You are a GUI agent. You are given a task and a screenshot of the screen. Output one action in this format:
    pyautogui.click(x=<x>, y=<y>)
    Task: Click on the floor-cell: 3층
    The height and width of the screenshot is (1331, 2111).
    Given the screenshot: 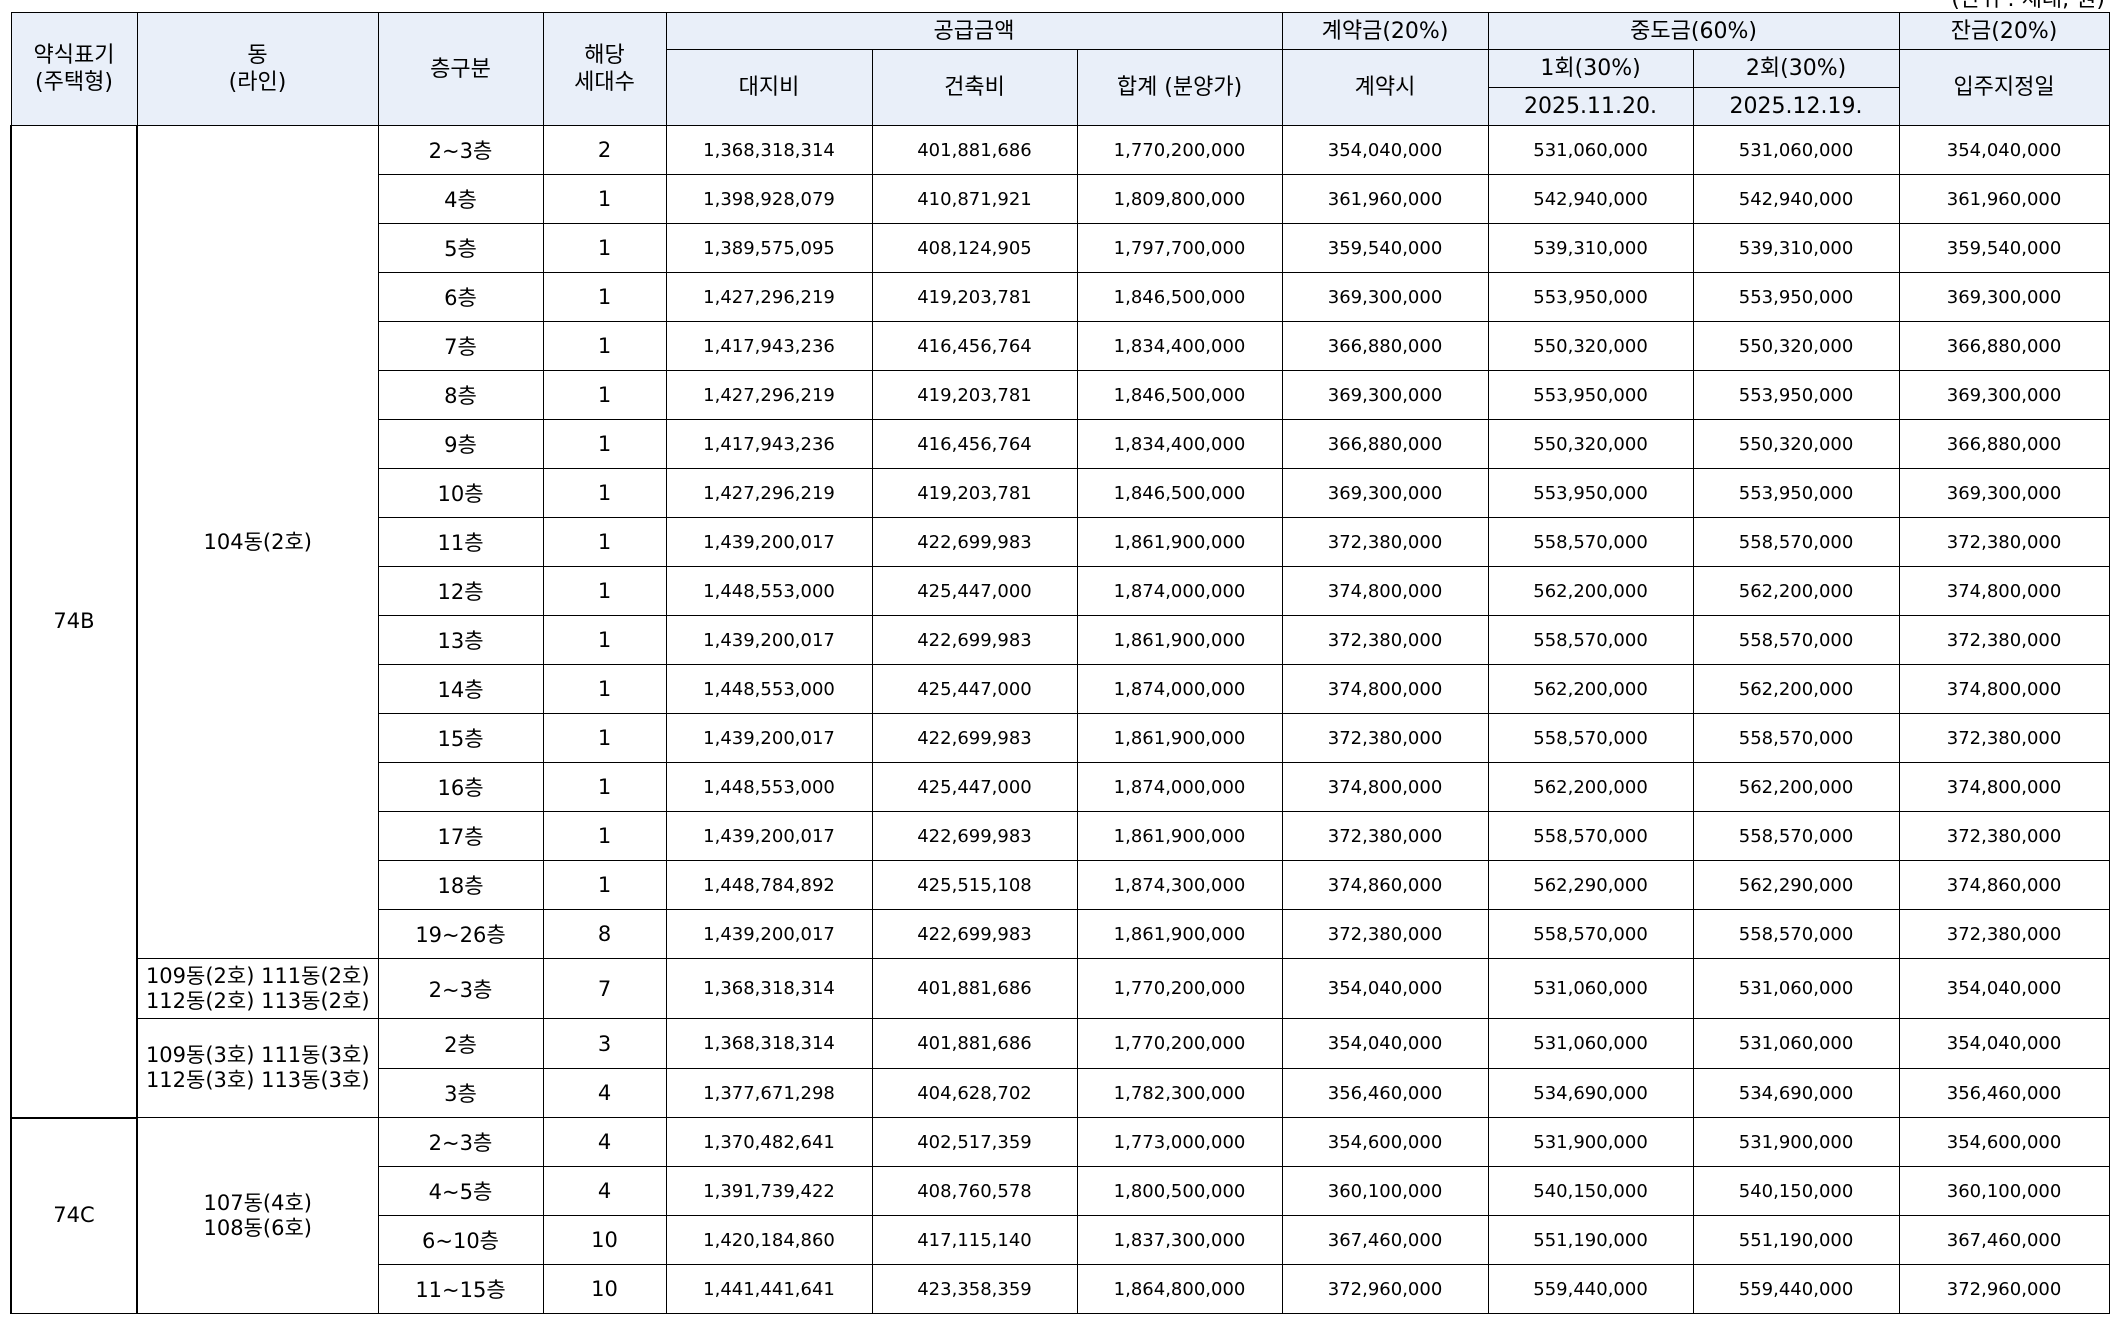 What is the action you would take?
    pyautogui.click(x=460, y=1093)
    